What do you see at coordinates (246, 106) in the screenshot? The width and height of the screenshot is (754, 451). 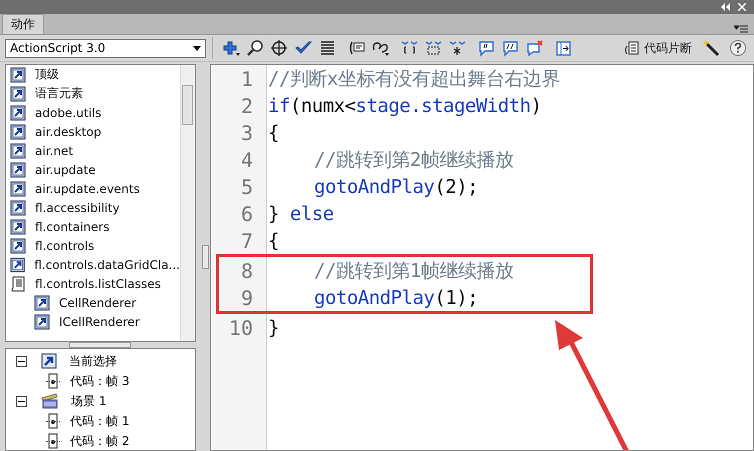 I see `line-number: 2` at bounding box center [246, 106].